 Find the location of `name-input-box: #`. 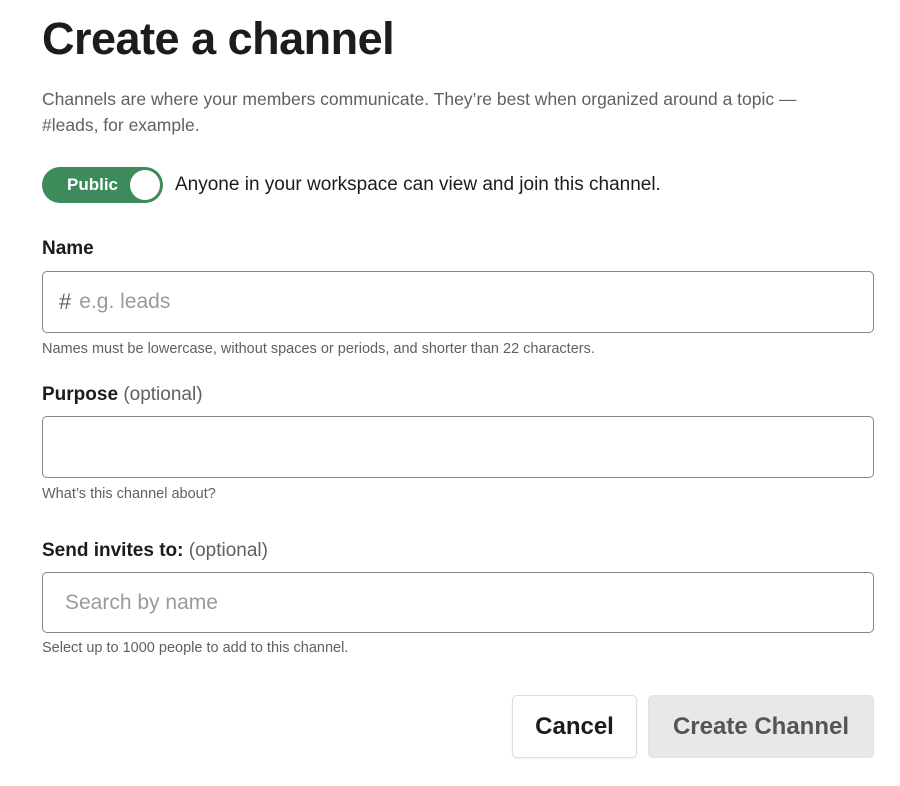

name-input-box: # is located at coordinates (458, 302).